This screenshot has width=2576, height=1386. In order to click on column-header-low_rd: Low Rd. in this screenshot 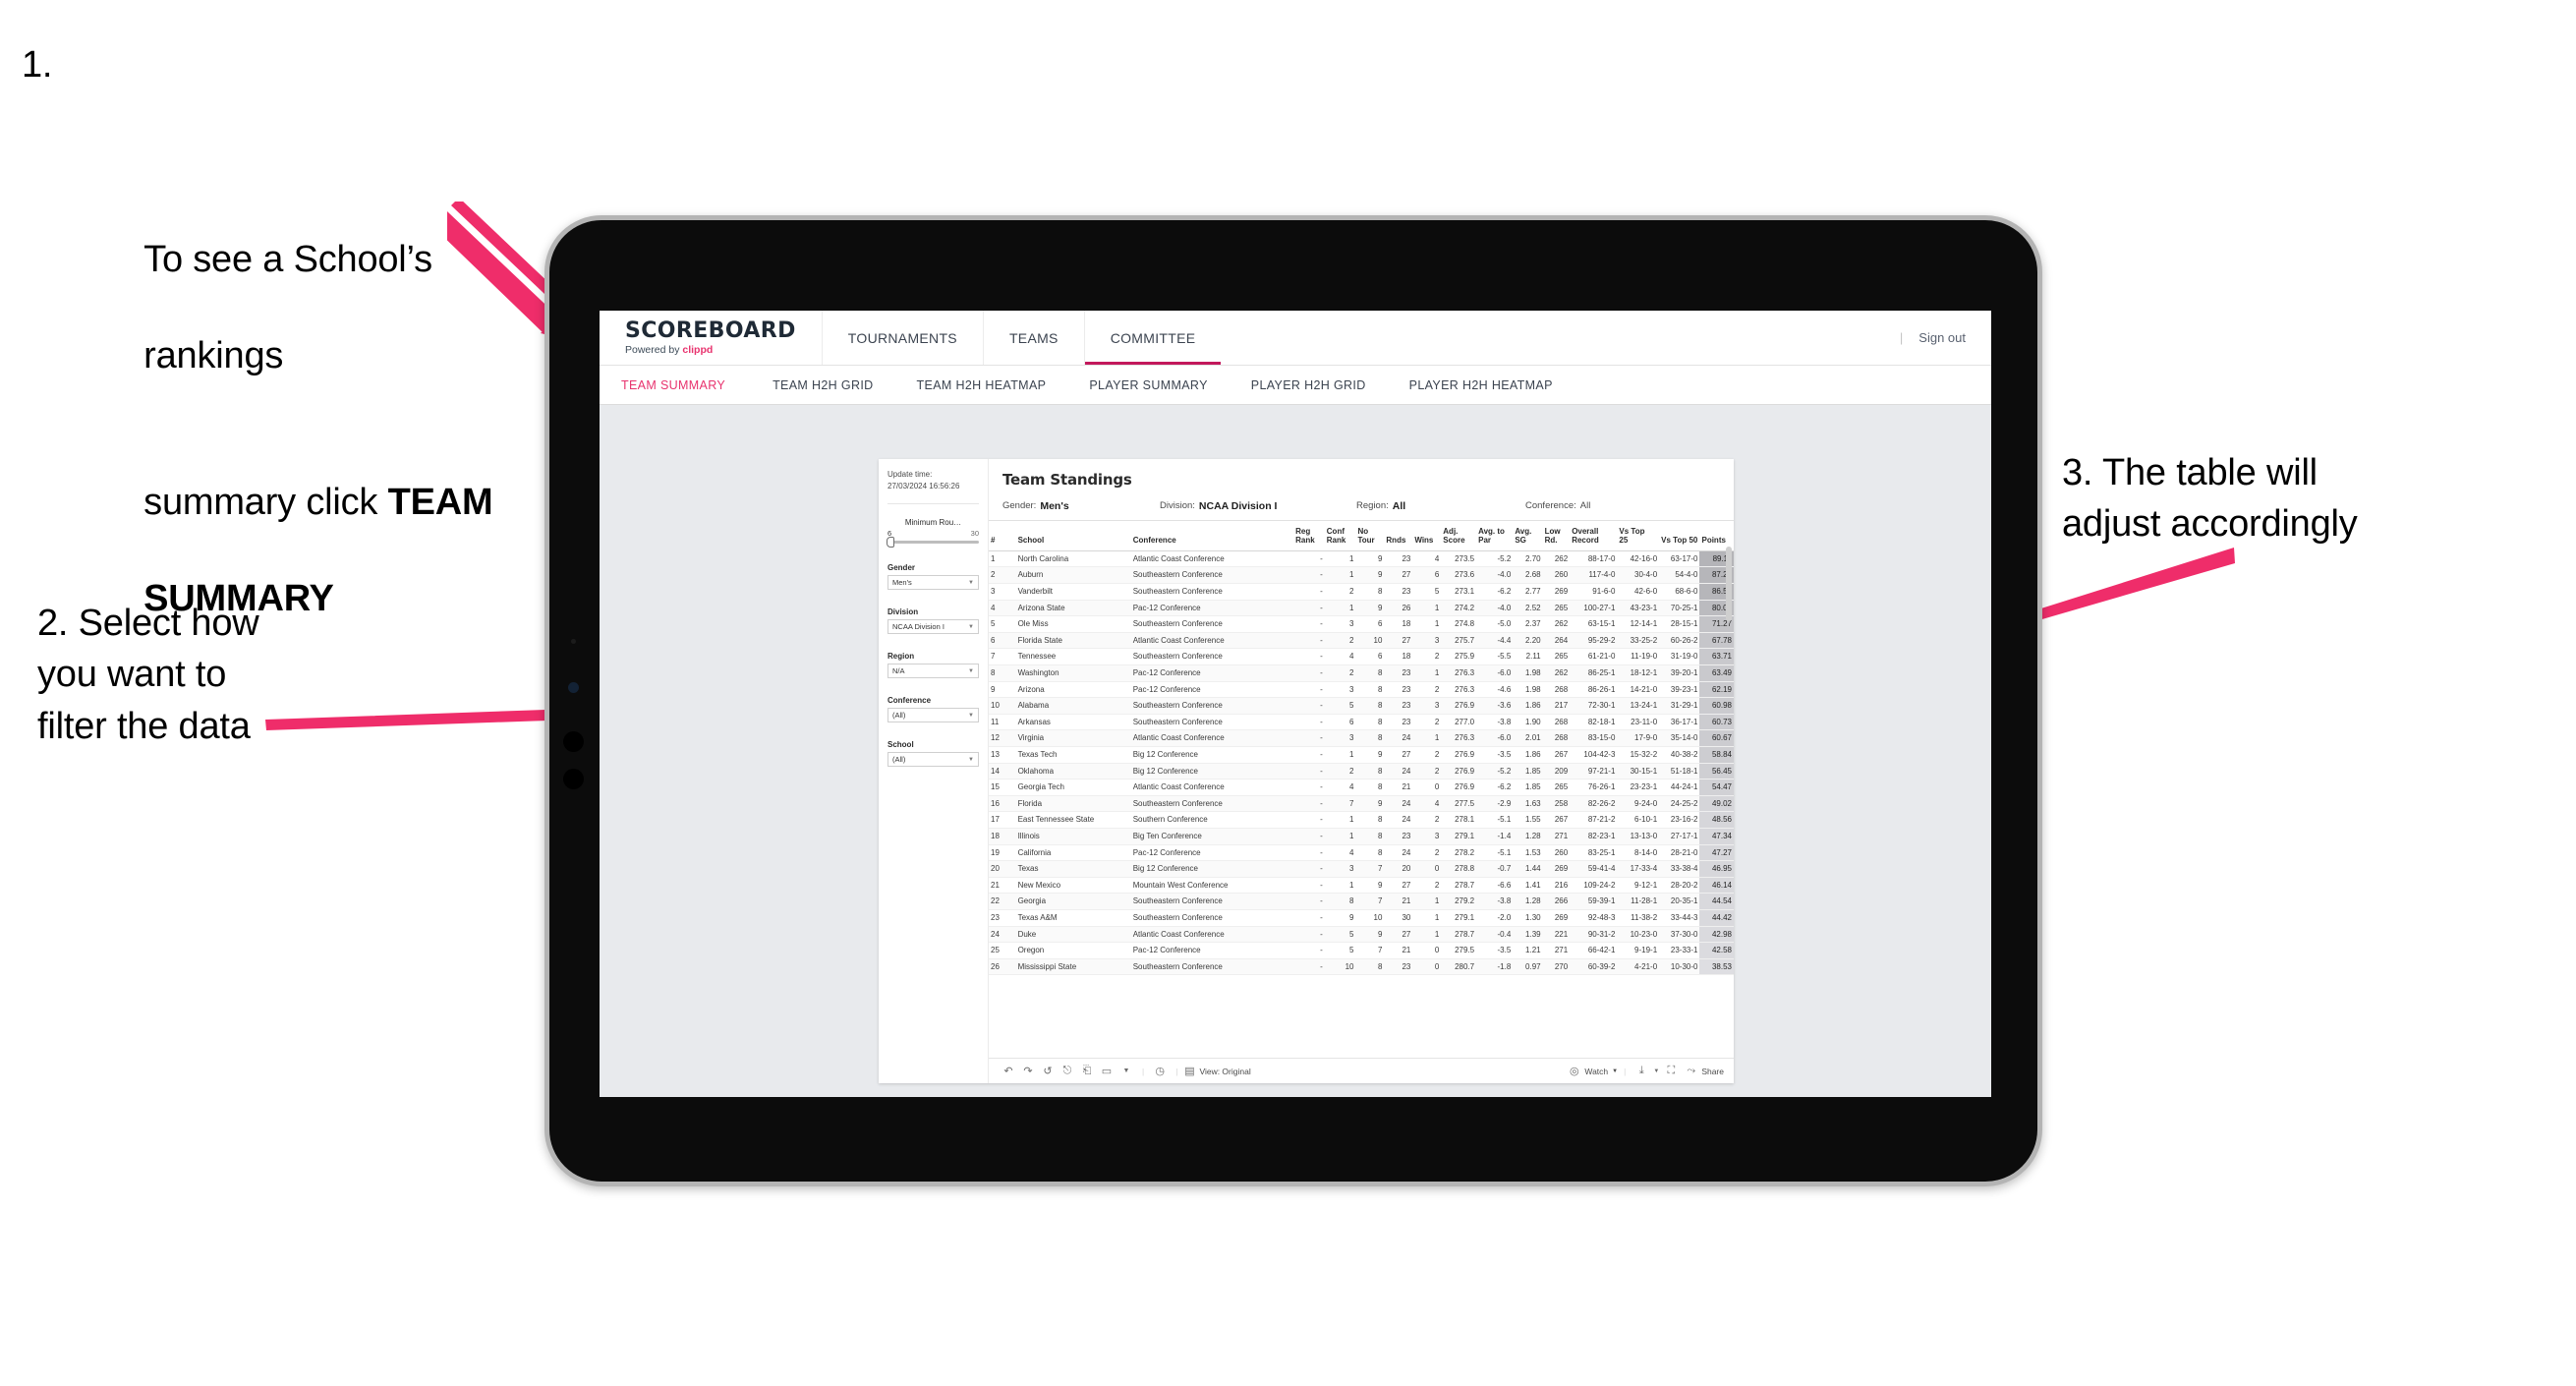, I will do `click(1557, 536)`.